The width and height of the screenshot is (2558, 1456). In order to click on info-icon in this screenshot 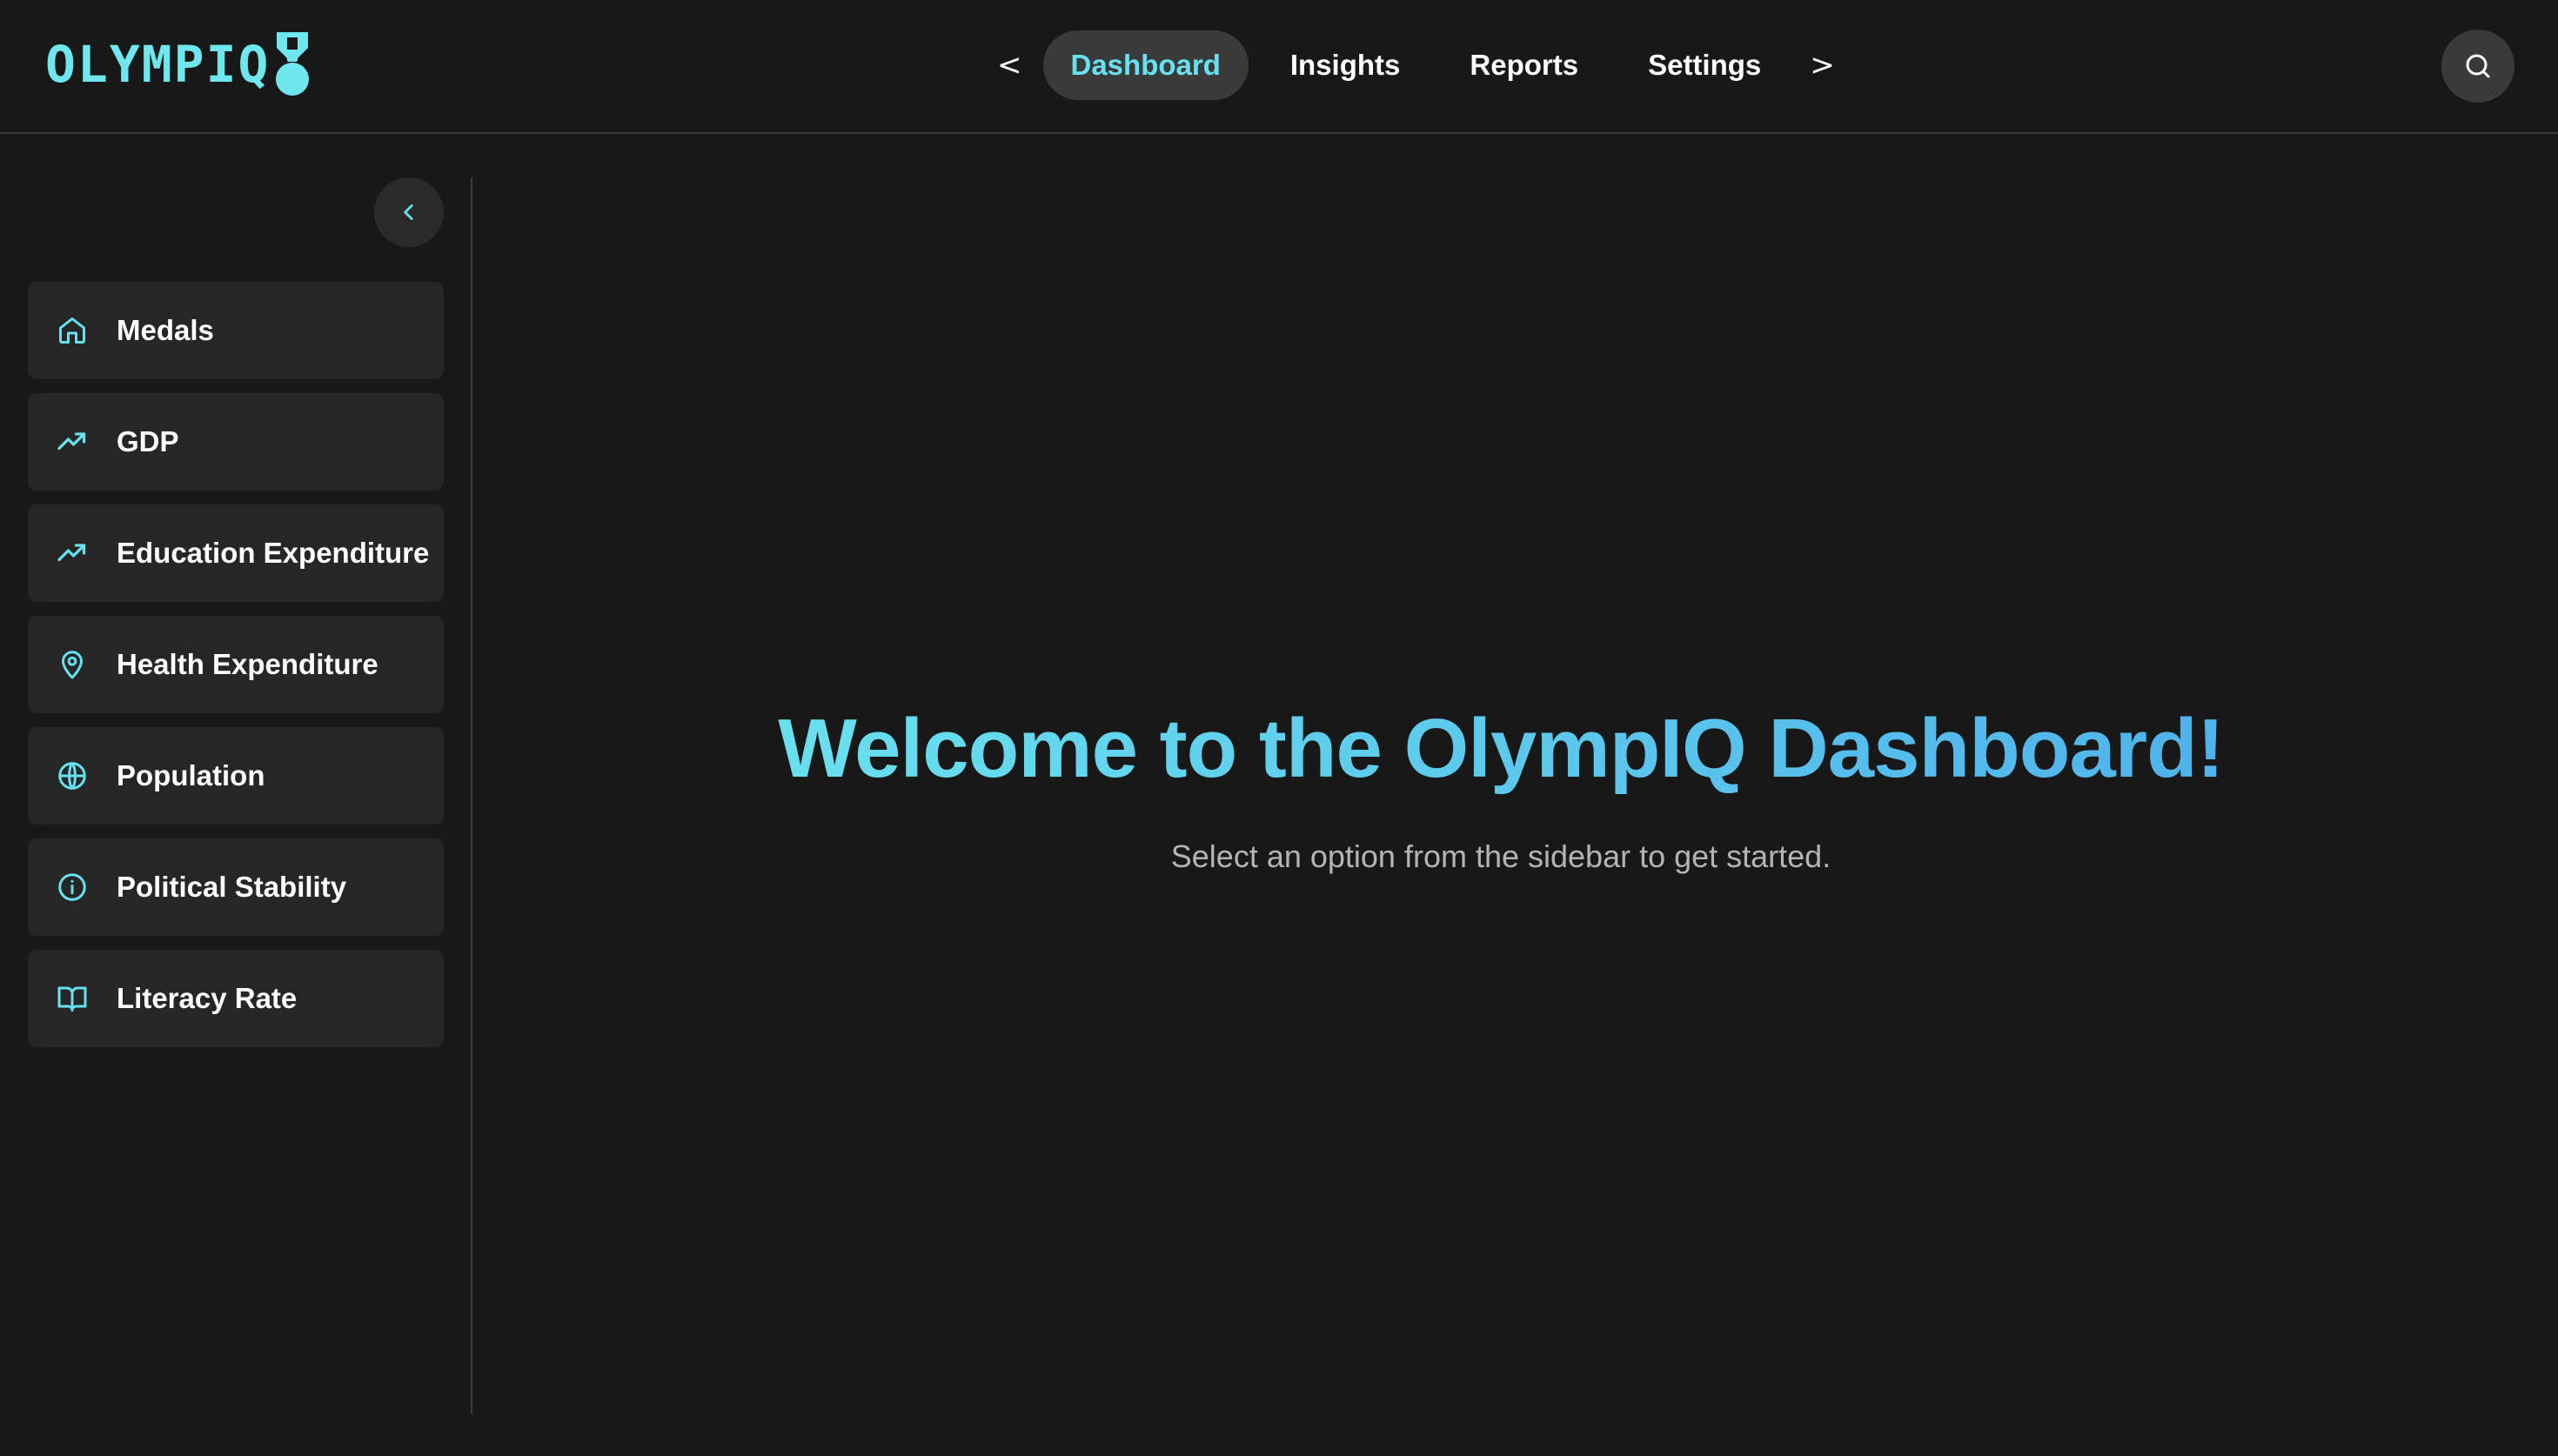, I will do `click(72, 887)`.